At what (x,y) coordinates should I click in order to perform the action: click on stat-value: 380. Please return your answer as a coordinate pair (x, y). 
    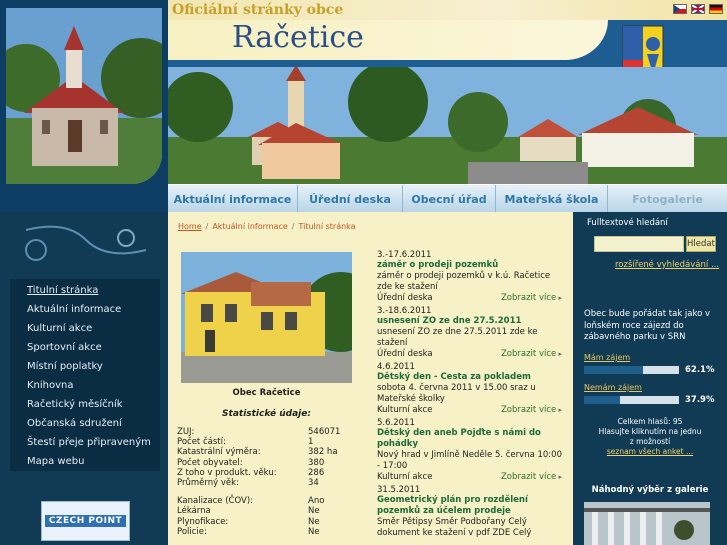
    Looking at the image, I should click on (316, 462).